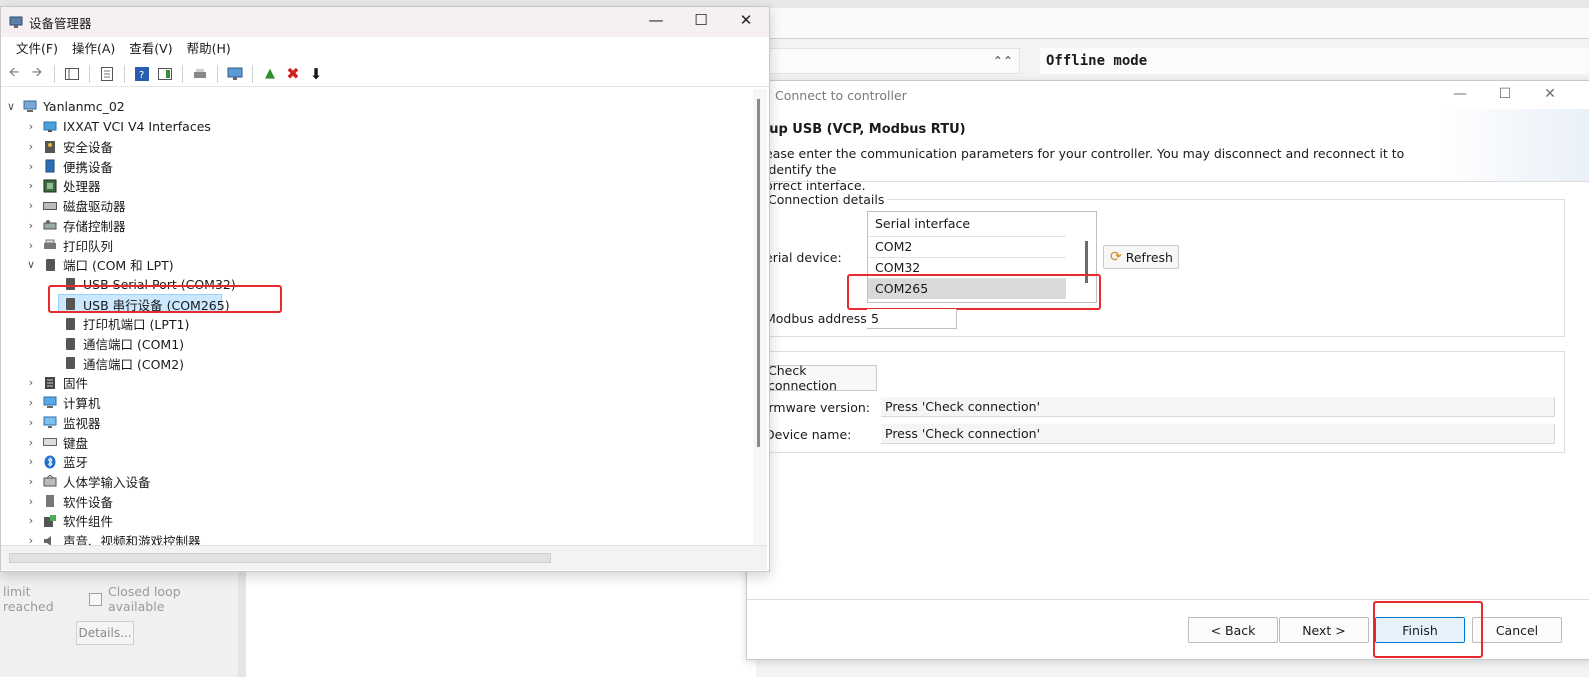  What do you see at coordinates (72, 74) in the screenshot?
I see `show-hide-console-tree-icon` at bounding box center [72, 74].